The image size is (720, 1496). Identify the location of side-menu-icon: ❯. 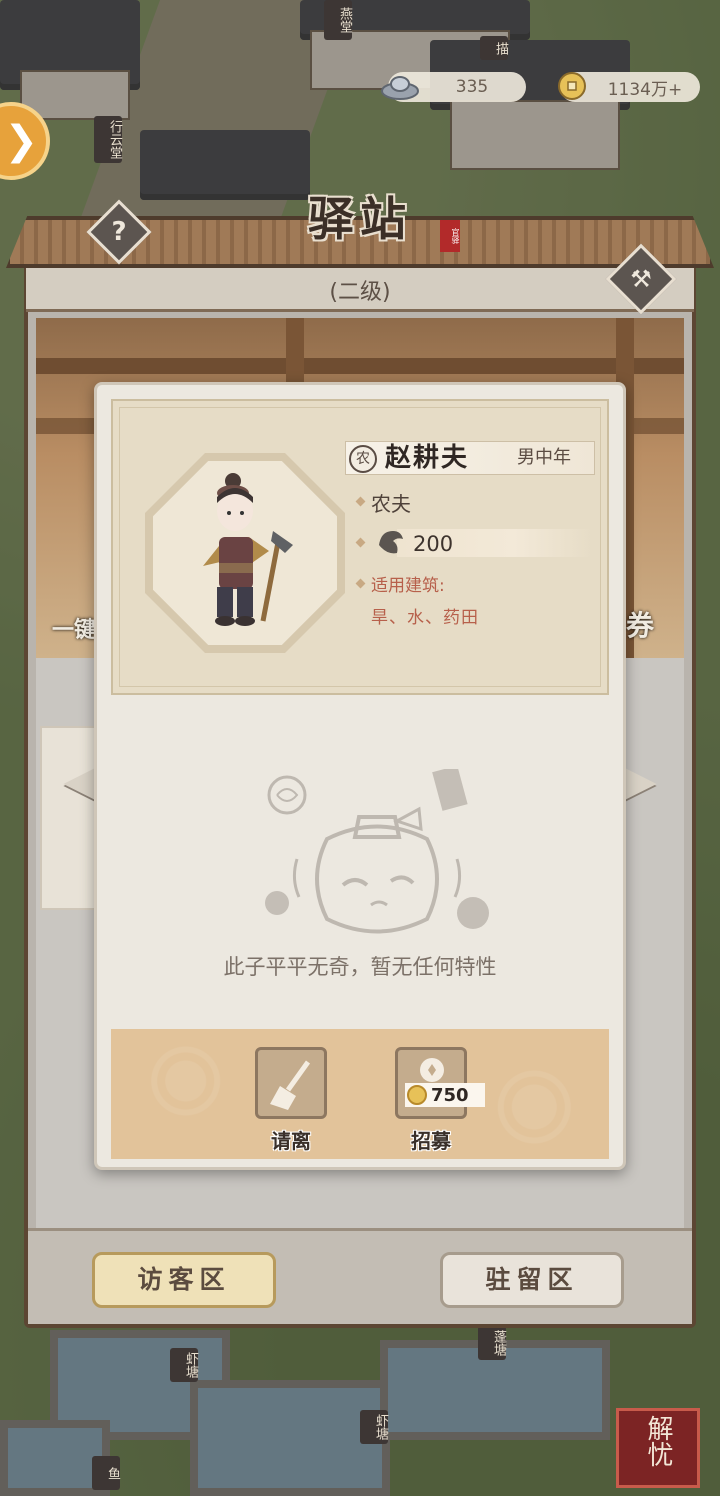
(21, 141).